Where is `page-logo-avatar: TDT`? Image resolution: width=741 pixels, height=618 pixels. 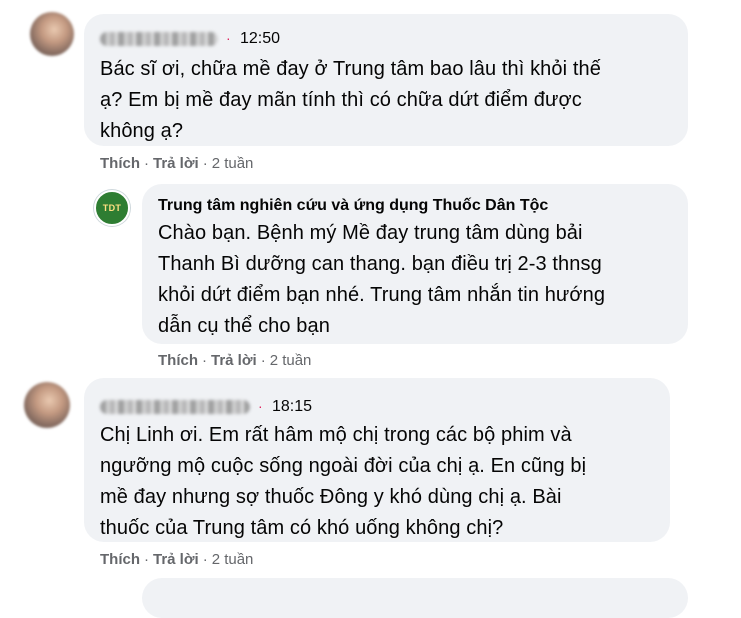 page-logo-avatar: TDT is located at coordinates (112, 208).